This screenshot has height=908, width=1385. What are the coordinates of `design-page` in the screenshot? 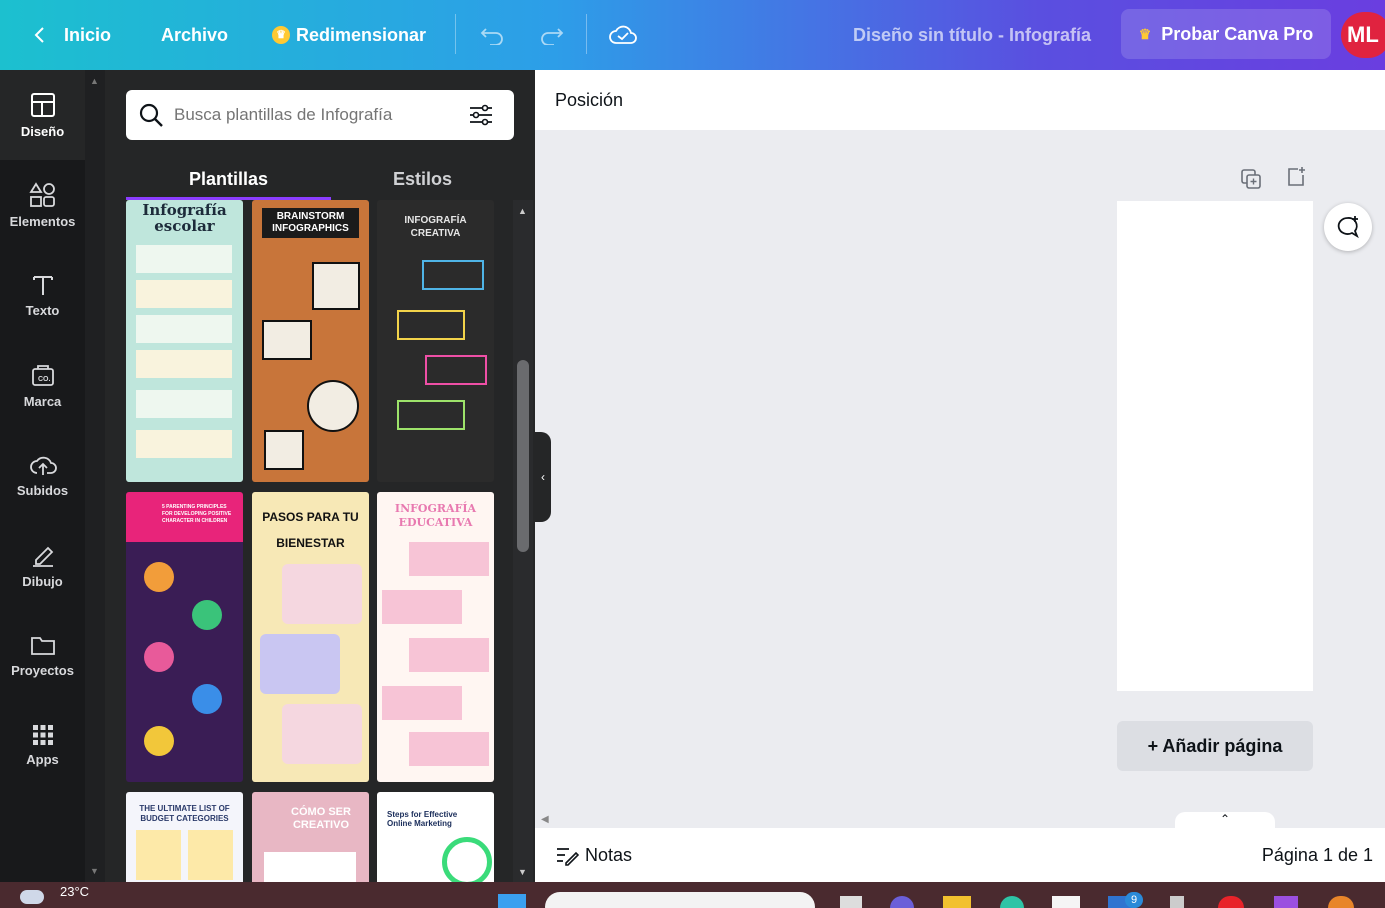 It's located at (1215, 446).